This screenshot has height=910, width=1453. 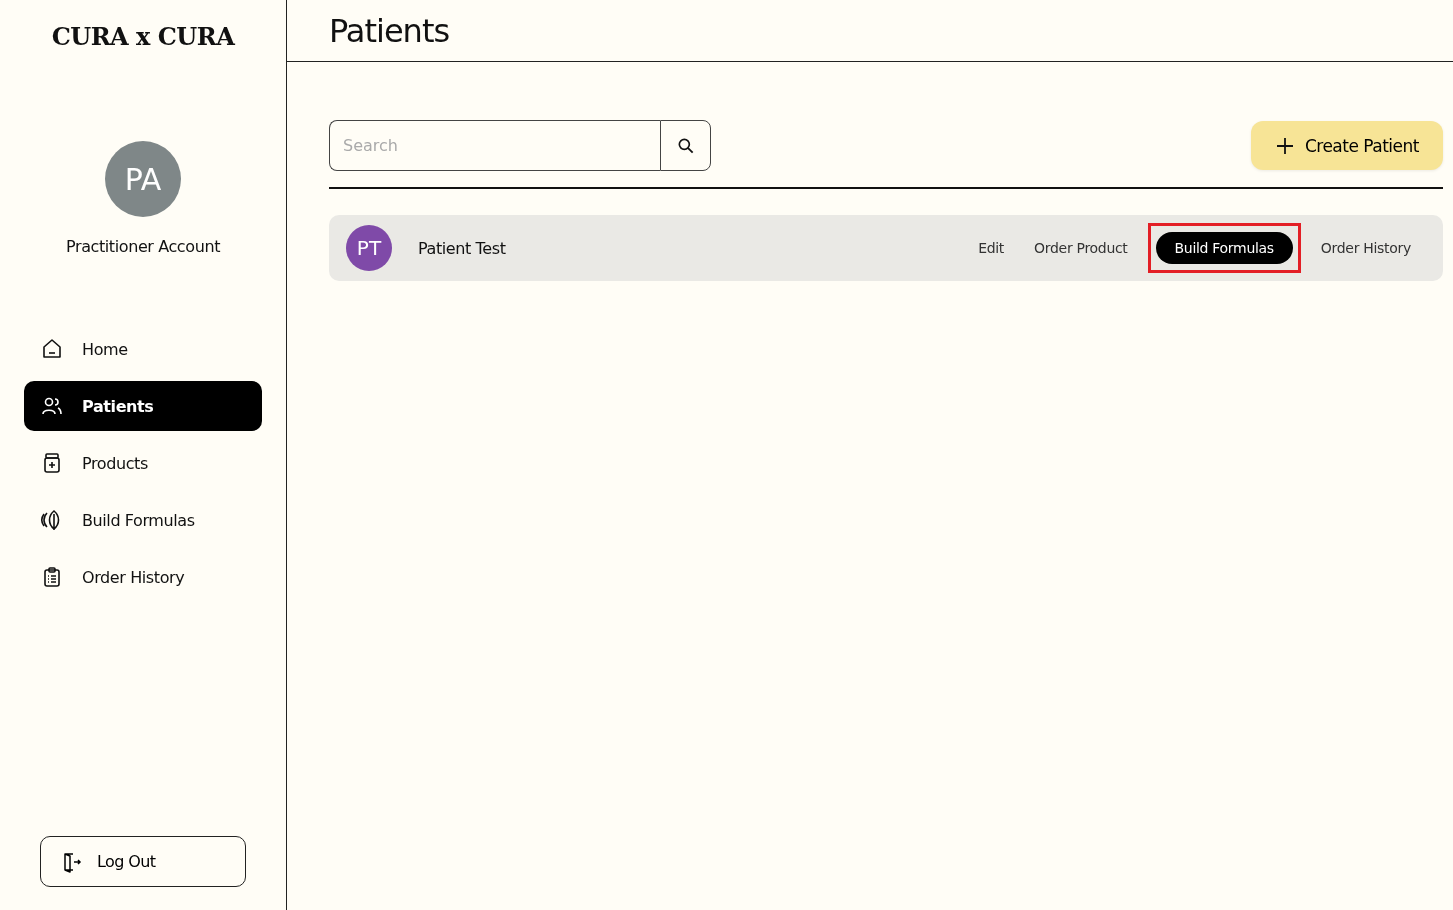 I want to click on account-name: Practitioner Account, so click(x=143, y=246).